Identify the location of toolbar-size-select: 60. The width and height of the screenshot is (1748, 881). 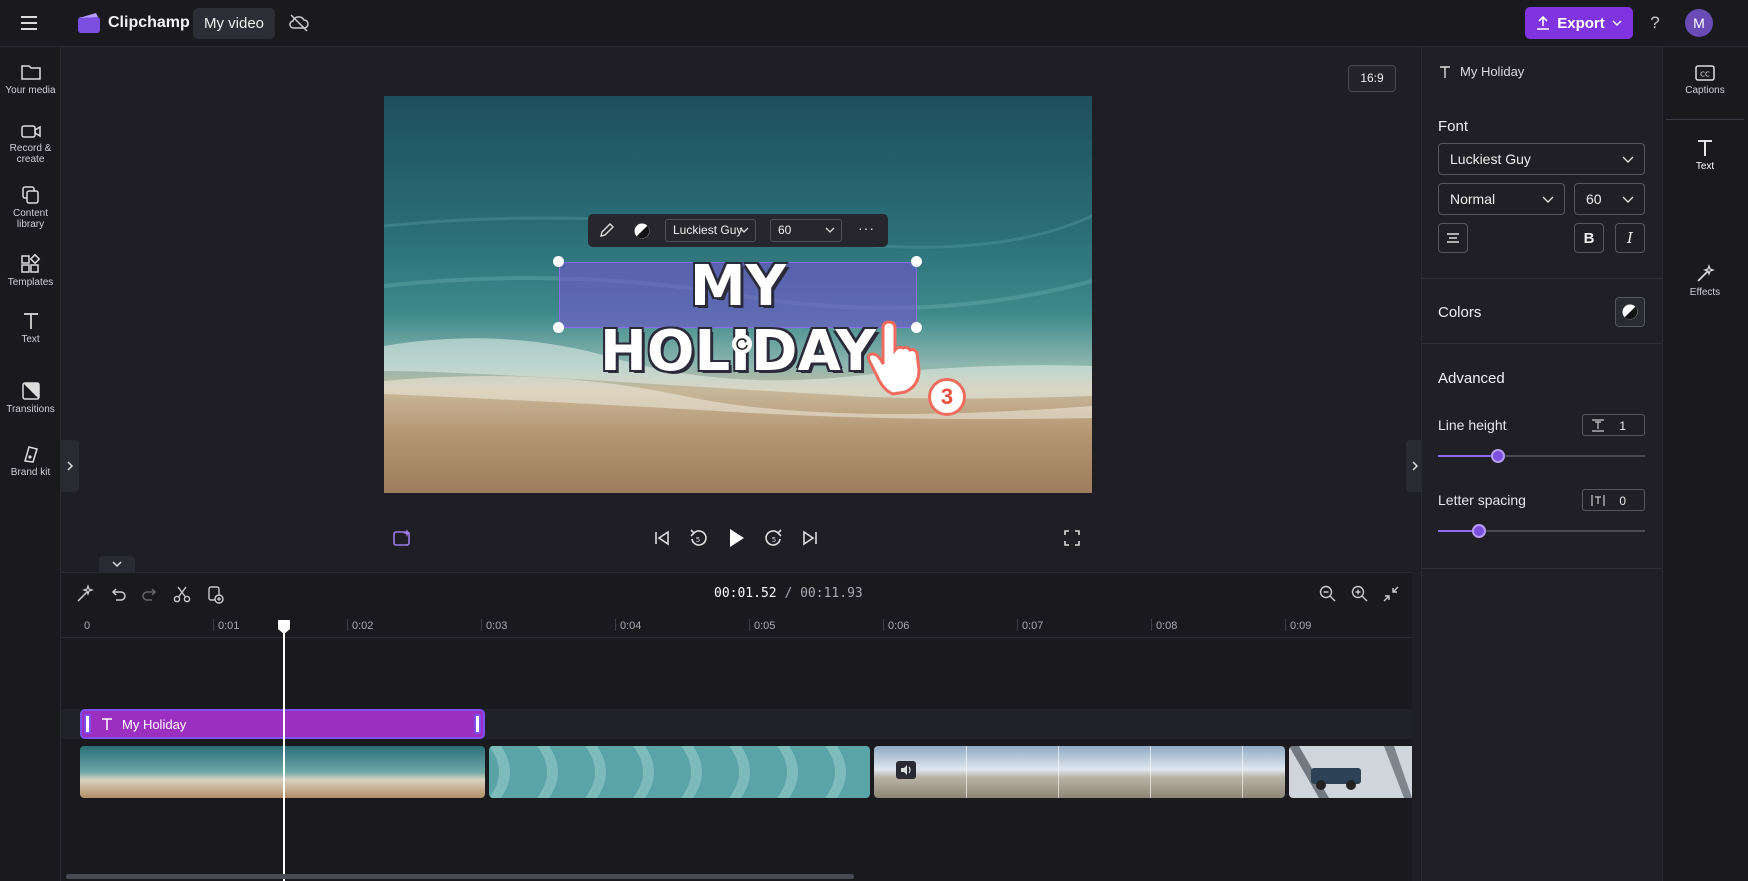
(806, 230).